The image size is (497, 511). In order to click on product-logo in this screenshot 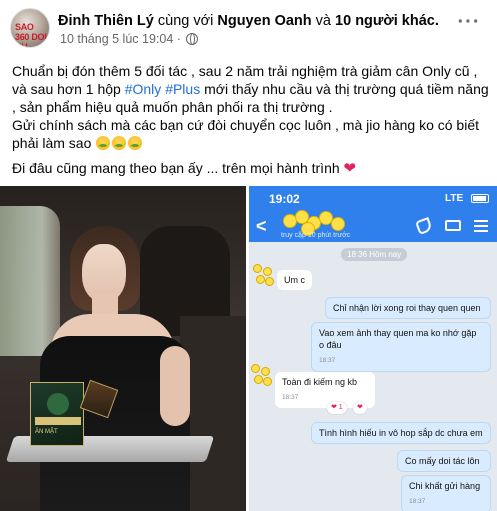, I will do `click(58, 404)`.